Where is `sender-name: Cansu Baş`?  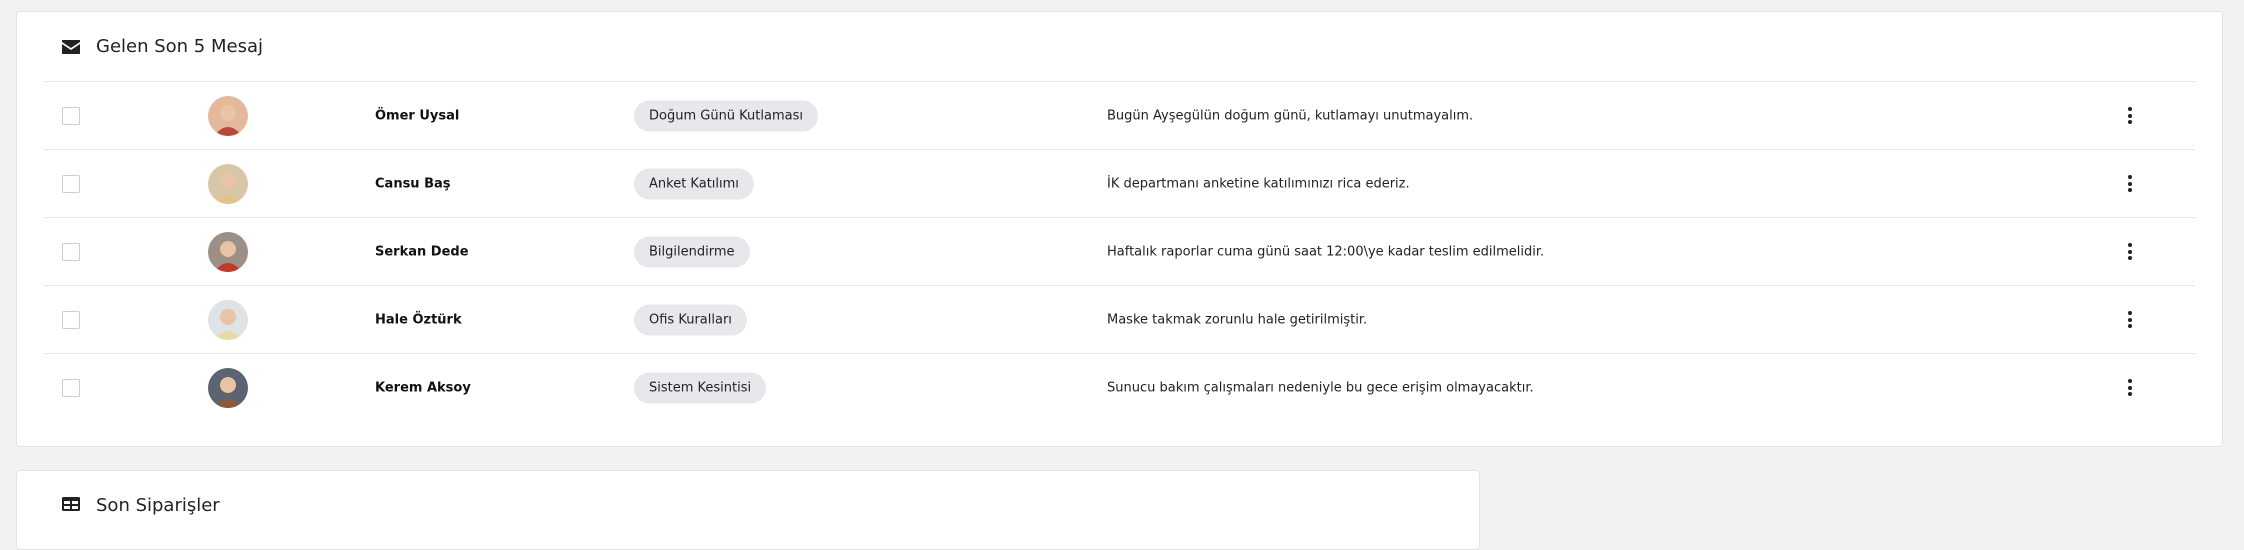
sender-name: Cansu Baş is located at coordinates (413, 183).